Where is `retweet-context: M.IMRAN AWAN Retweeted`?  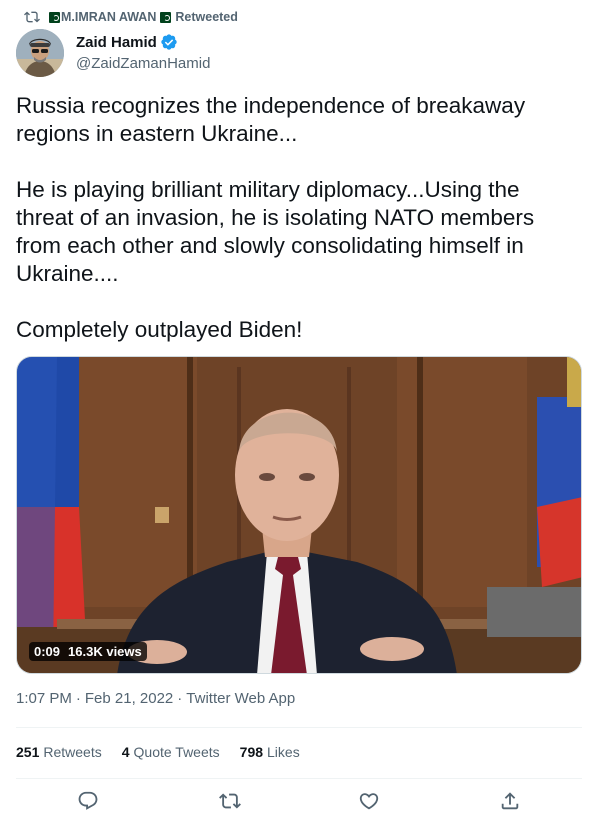
retweet-context: M.IMRAN AWAN Retweeted is located at coordinates (131, 17).